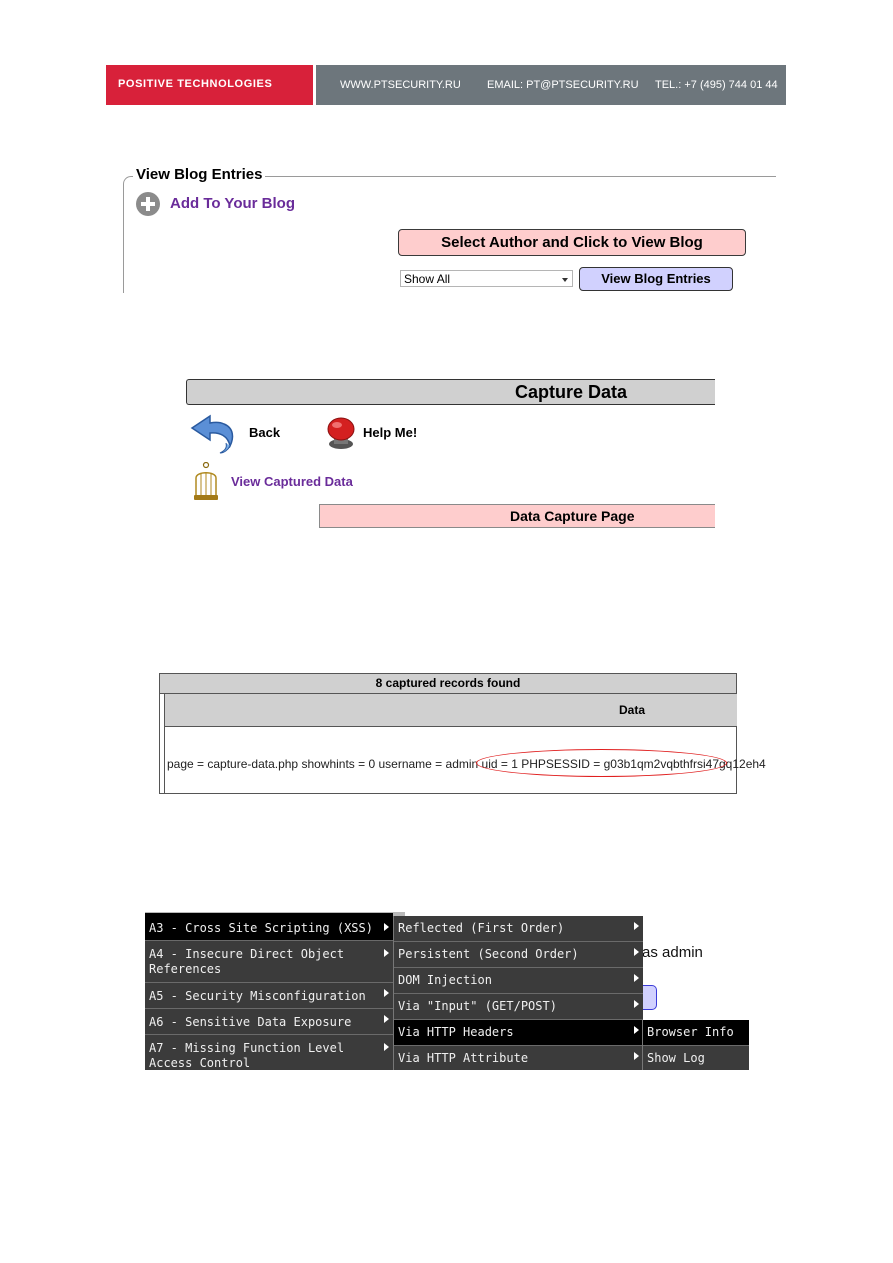 The width and height of the screenshot is (893, 1263). Describe the element at coordinates (261, 928) in the screenshot. I see `menu-item-label: A3 - Cross Site Scripting (XSS)` at that location.